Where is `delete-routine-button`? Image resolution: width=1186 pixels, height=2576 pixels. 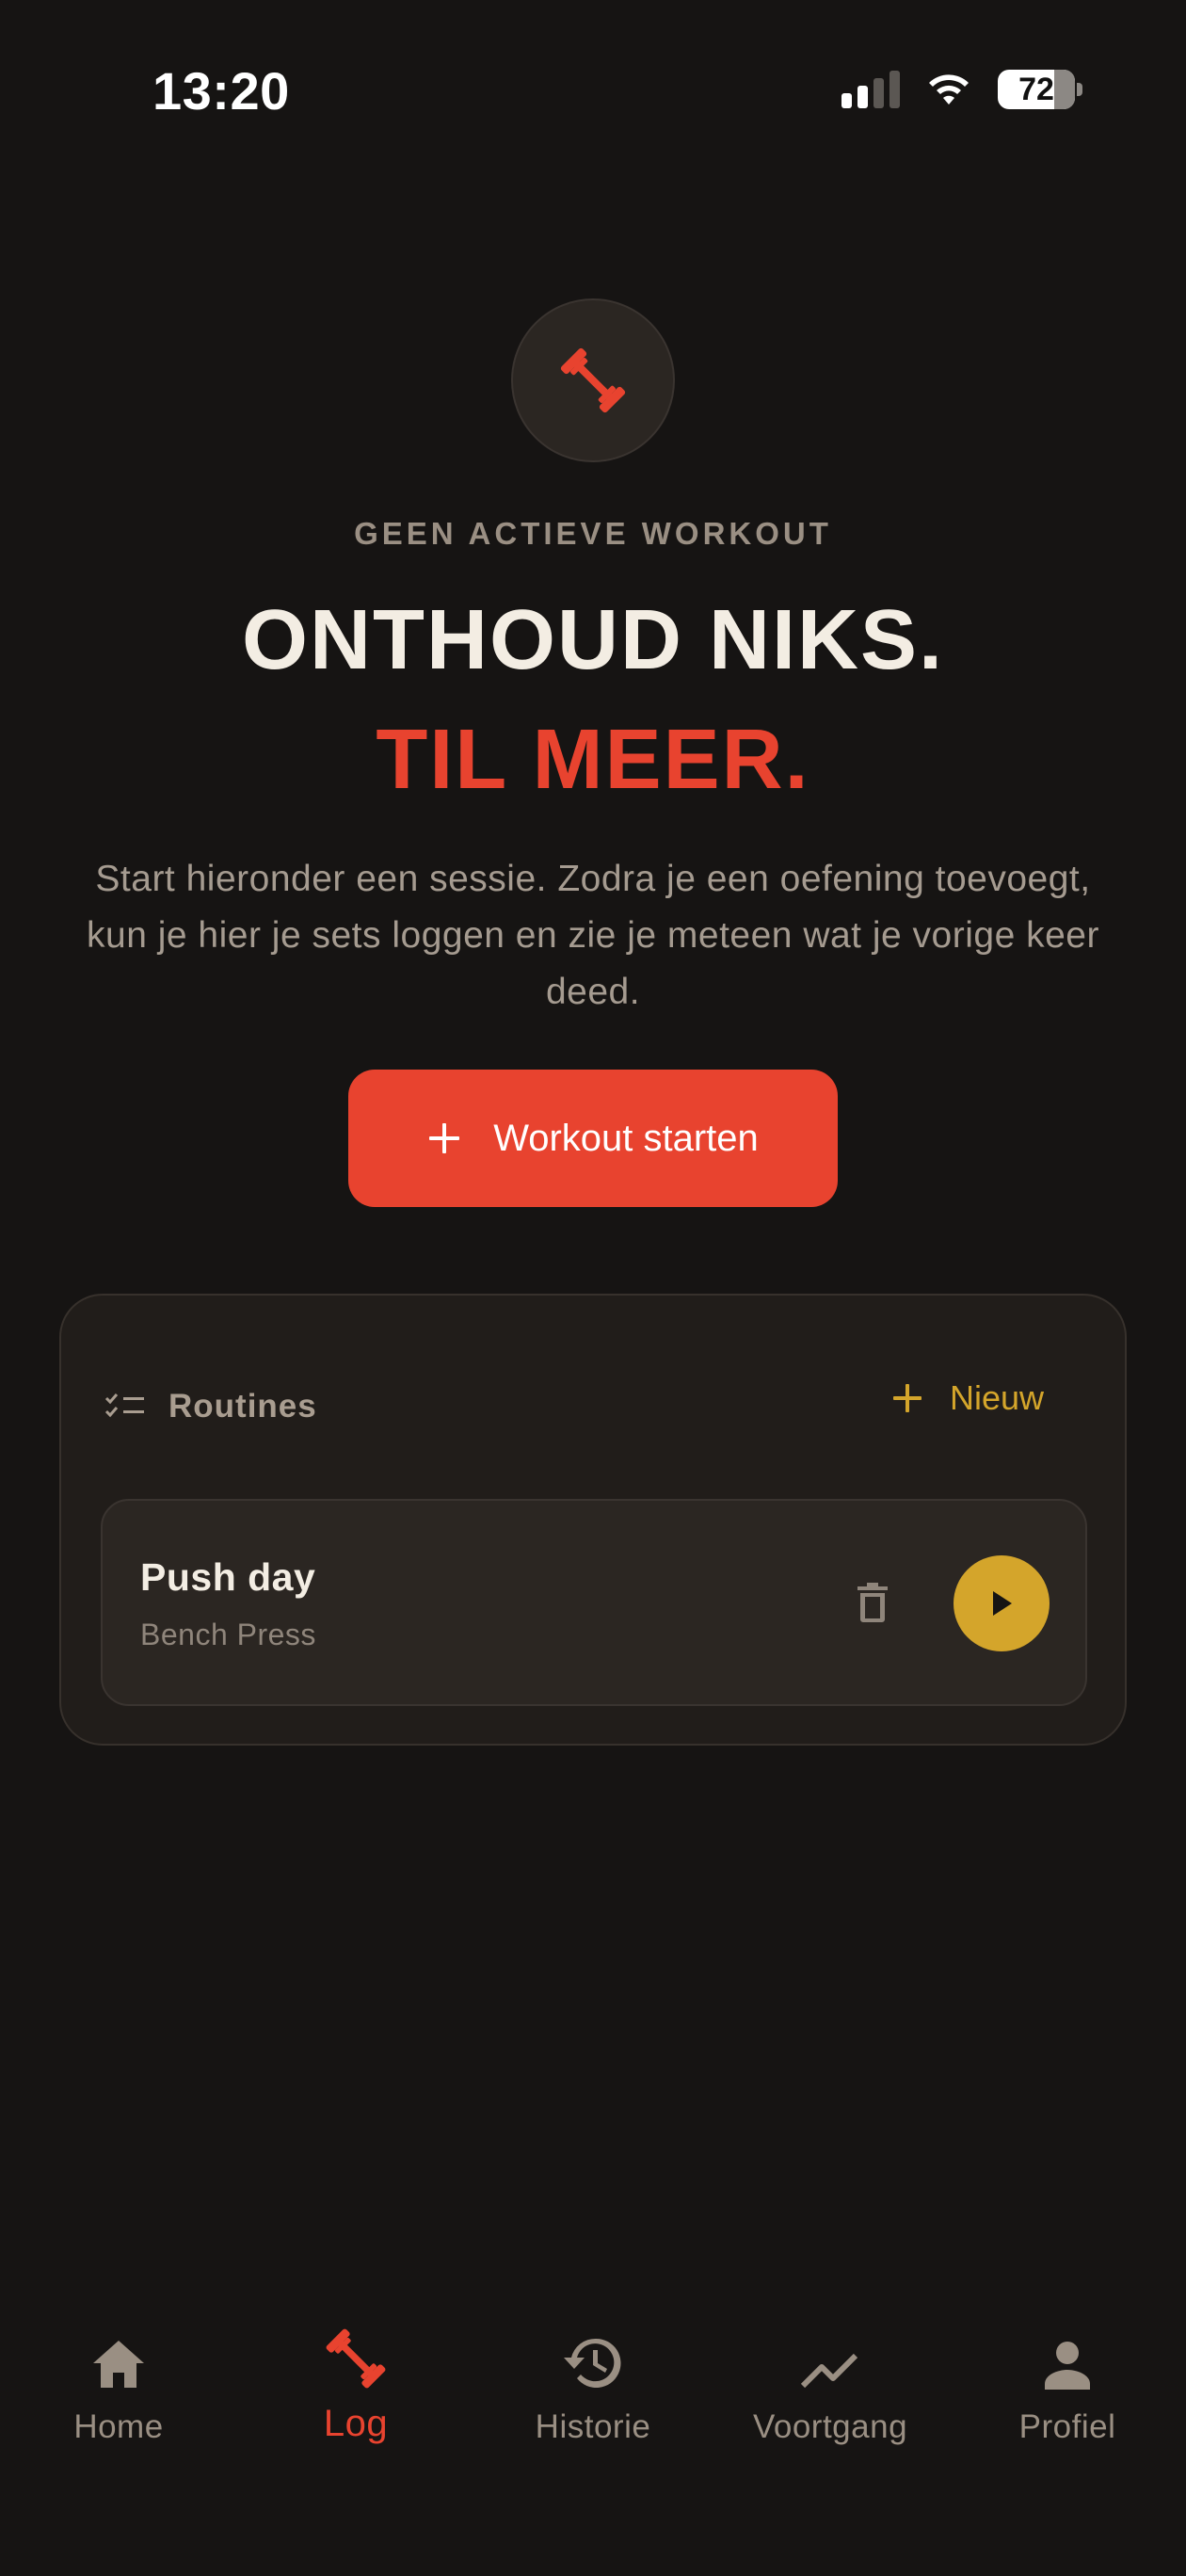
delete-routine-button is located at coordinates (872, 1602).